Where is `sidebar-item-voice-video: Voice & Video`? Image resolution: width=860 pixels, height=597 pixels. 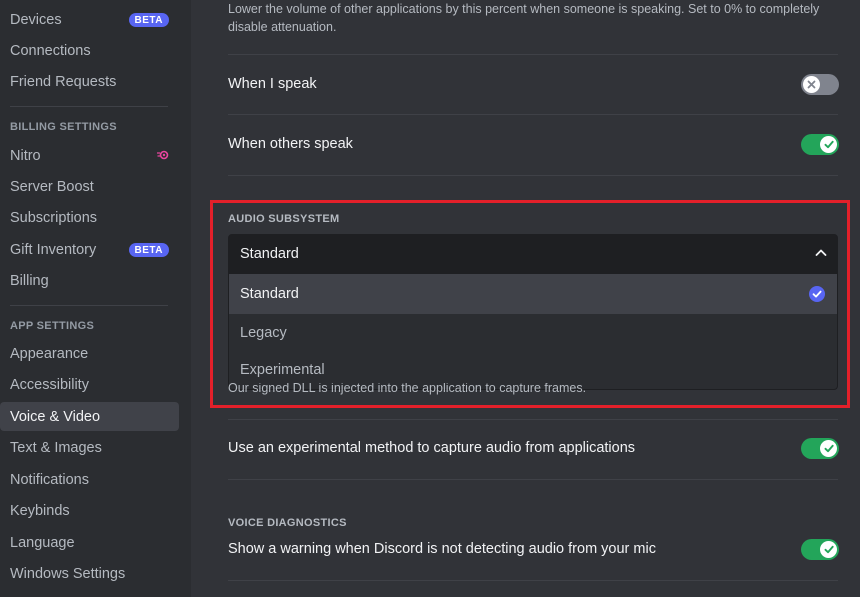
sidebar-item-voice-video: Voice & Video is located at coordinates (89, 416).